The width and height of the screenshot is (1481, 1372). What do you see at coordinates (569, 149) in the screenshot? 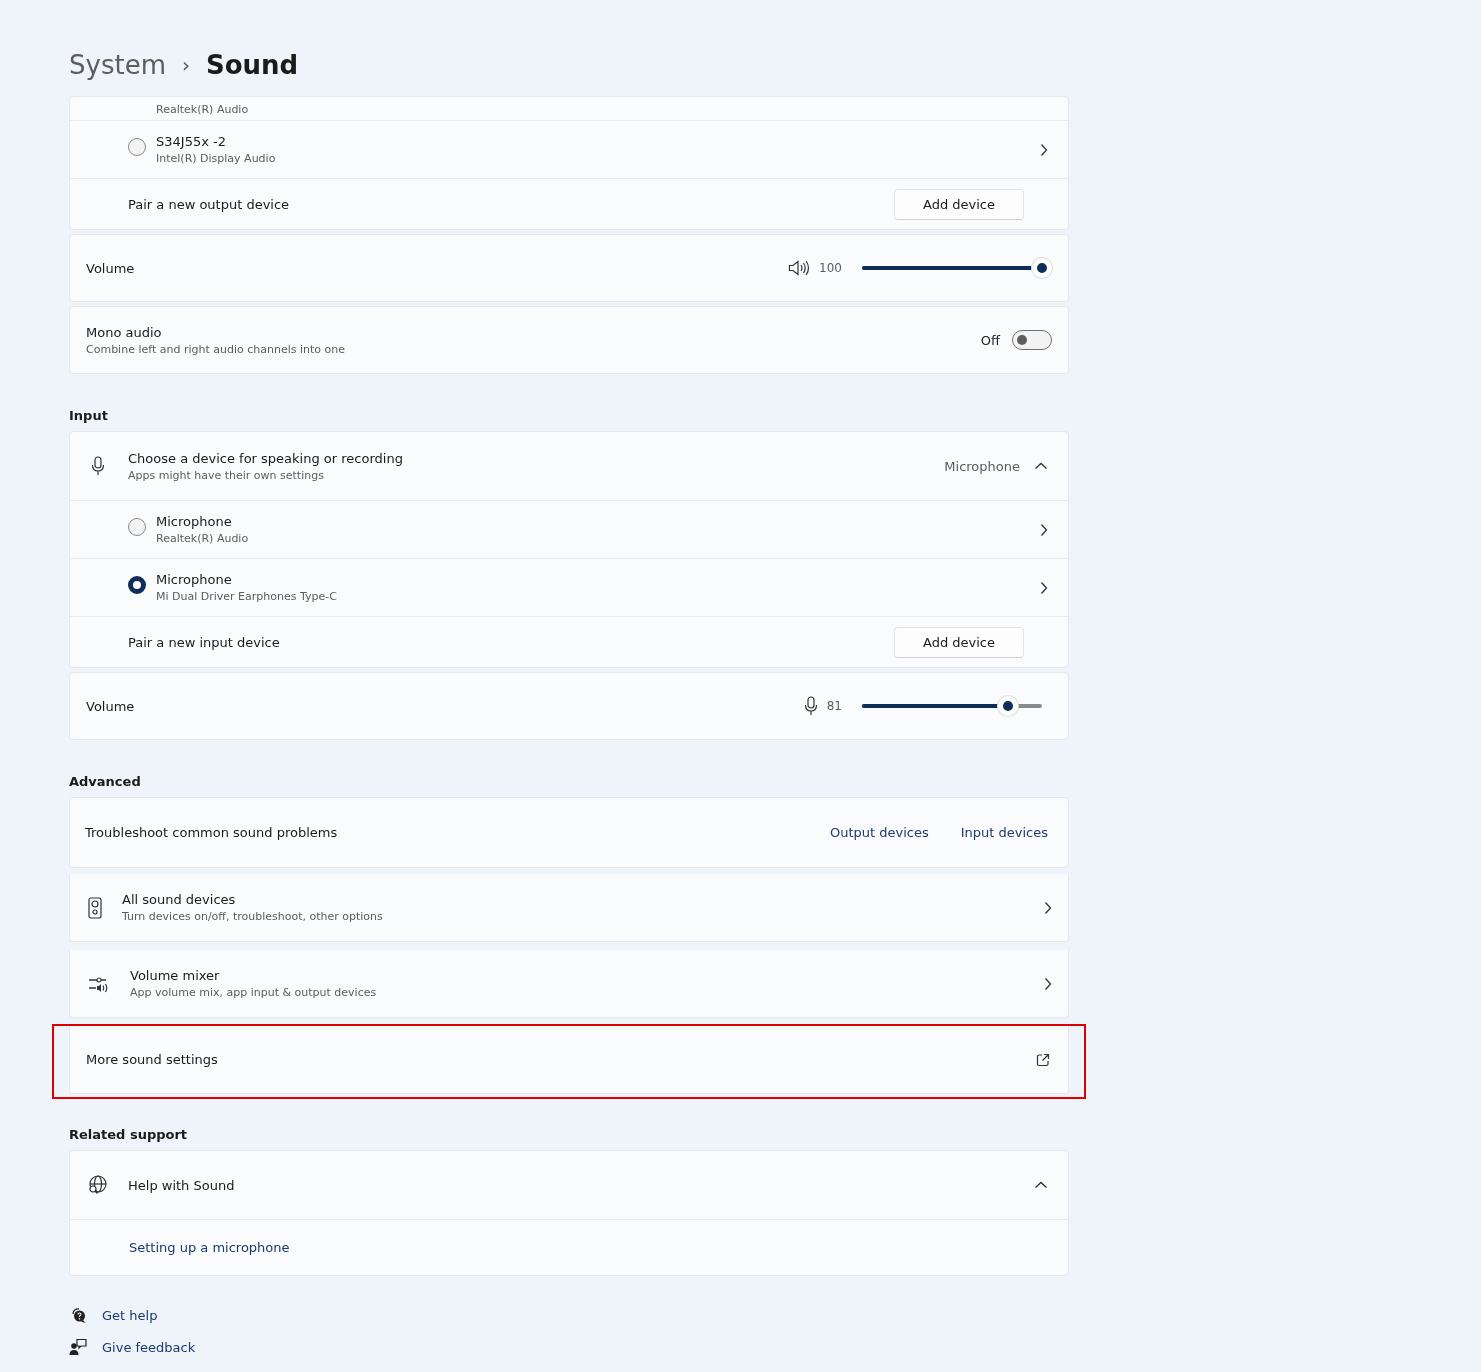
I see `device-row: S34J55x -2 Intel(R) Display Audio` at bounding box center [569, 149].